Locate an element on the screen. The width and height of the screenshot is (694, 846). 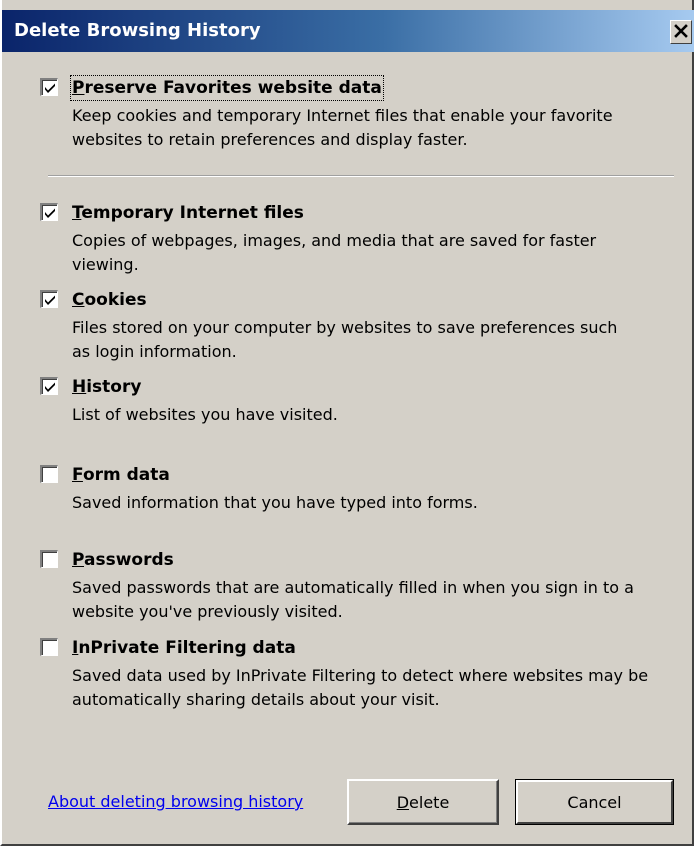
preserve-favorites-label: Preserve Favorites website data is located at coordinates (227, 88).